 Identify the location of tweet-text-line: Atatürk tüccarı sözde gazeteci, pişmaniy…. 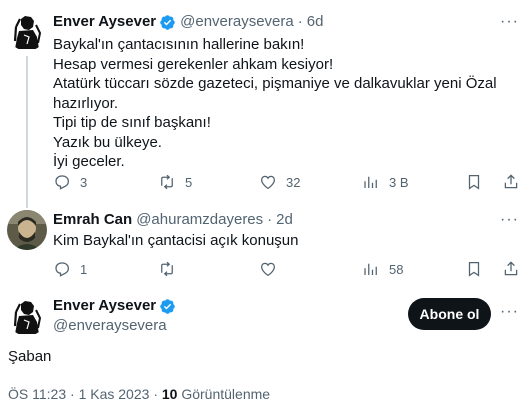
(275, 83).